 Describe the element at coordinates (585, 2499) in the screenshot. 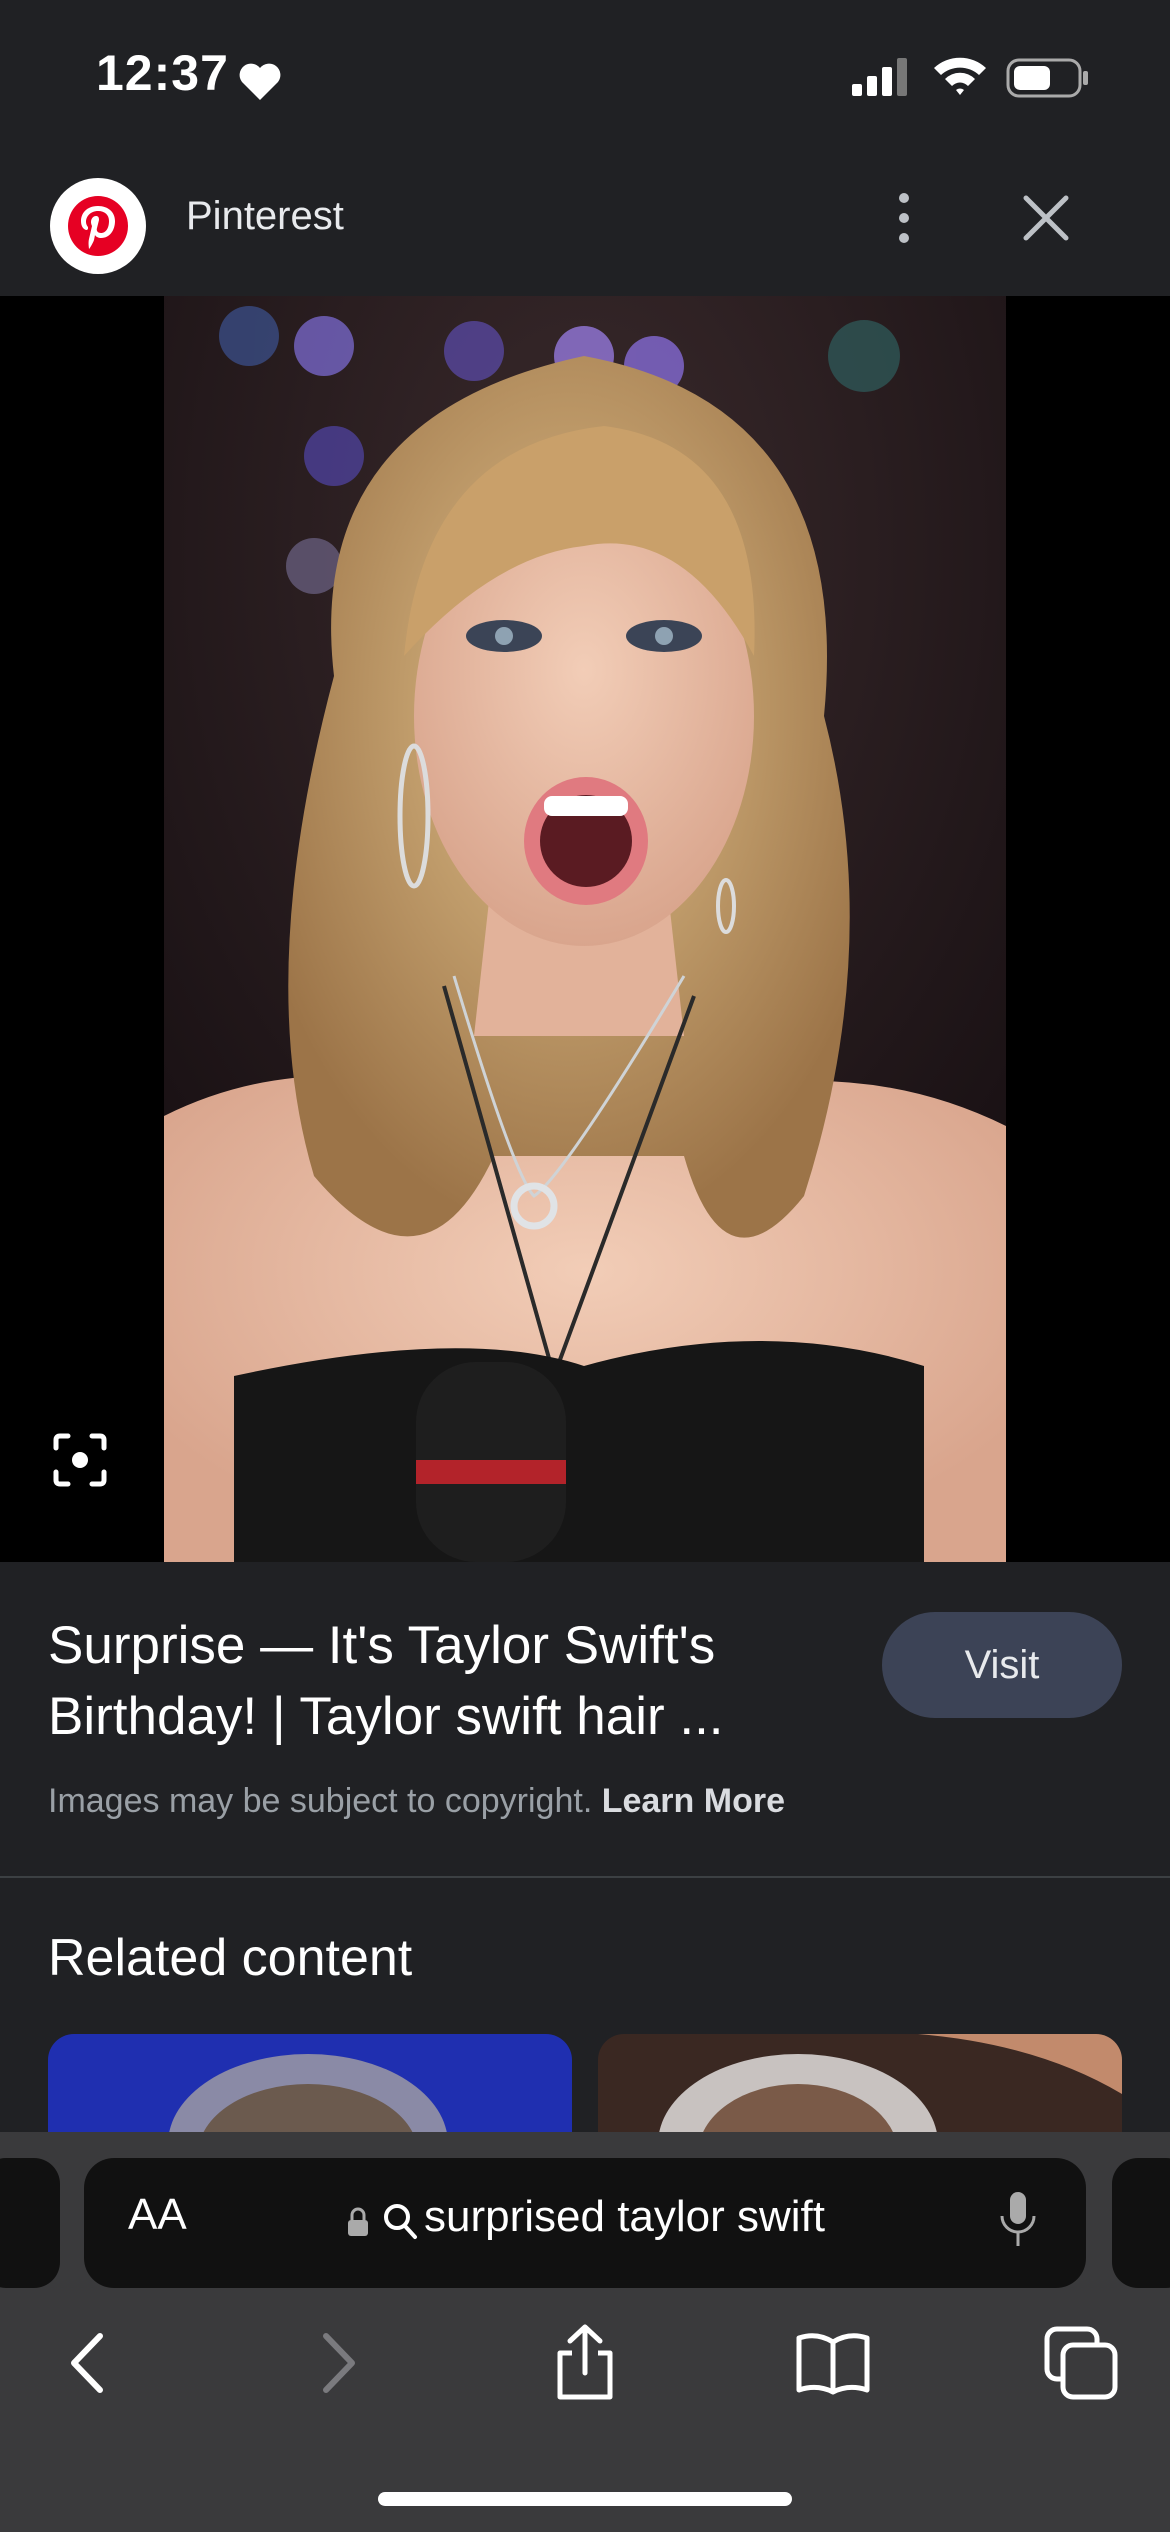

I see `home-indicator` at that location.